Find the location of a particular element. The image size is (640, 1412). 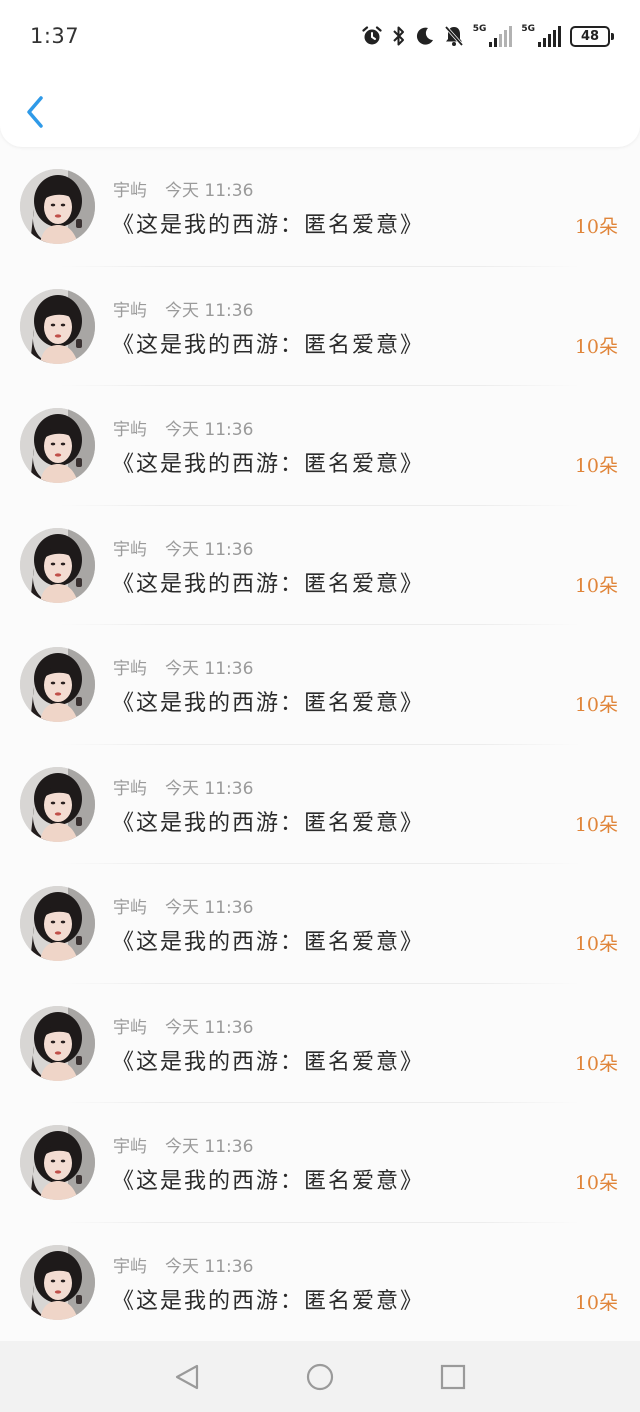

home-circle-icon is located at coordinates (320, 1377).